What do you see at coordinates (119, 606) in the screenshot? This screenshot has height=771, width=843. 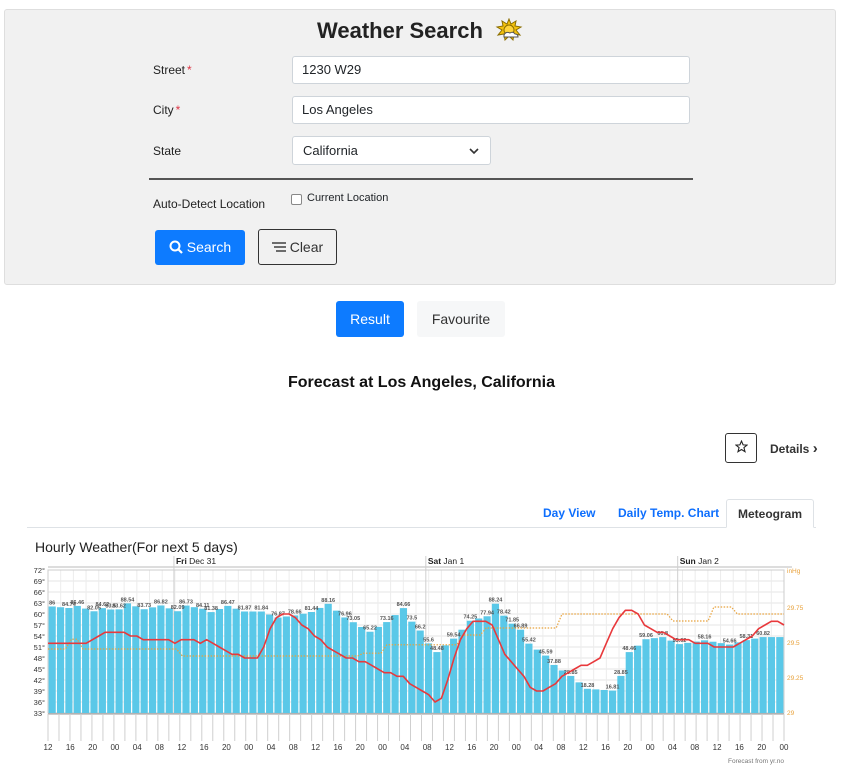 I see `humidity-data-label: 83.62` at bounding box center [119, 606].